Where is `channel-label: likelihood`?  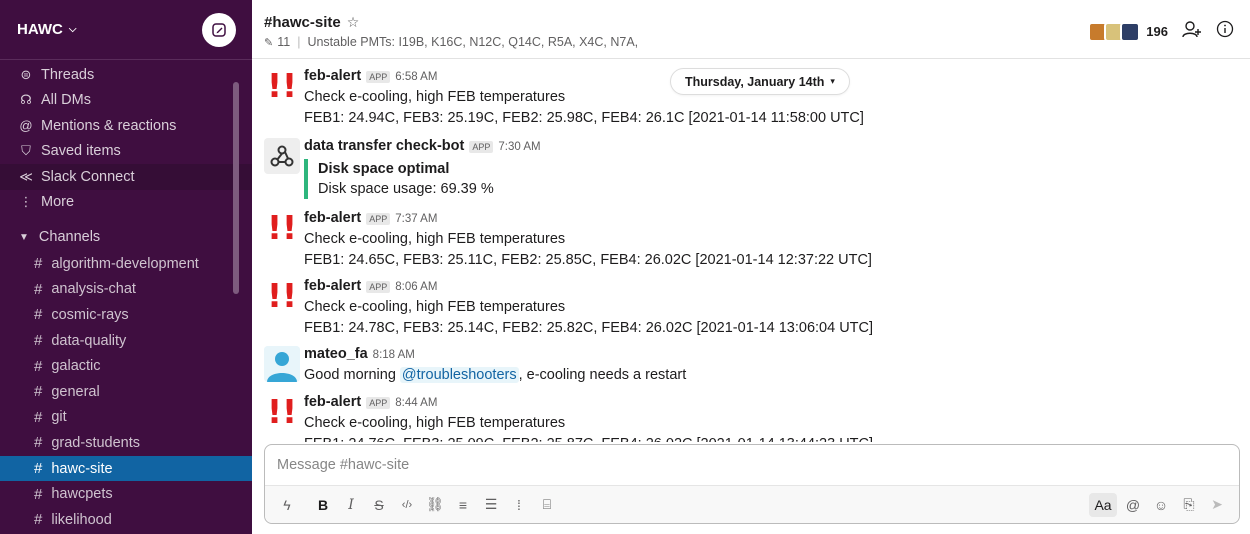 channel-label: likelihood is located at coordinates (81, 519).